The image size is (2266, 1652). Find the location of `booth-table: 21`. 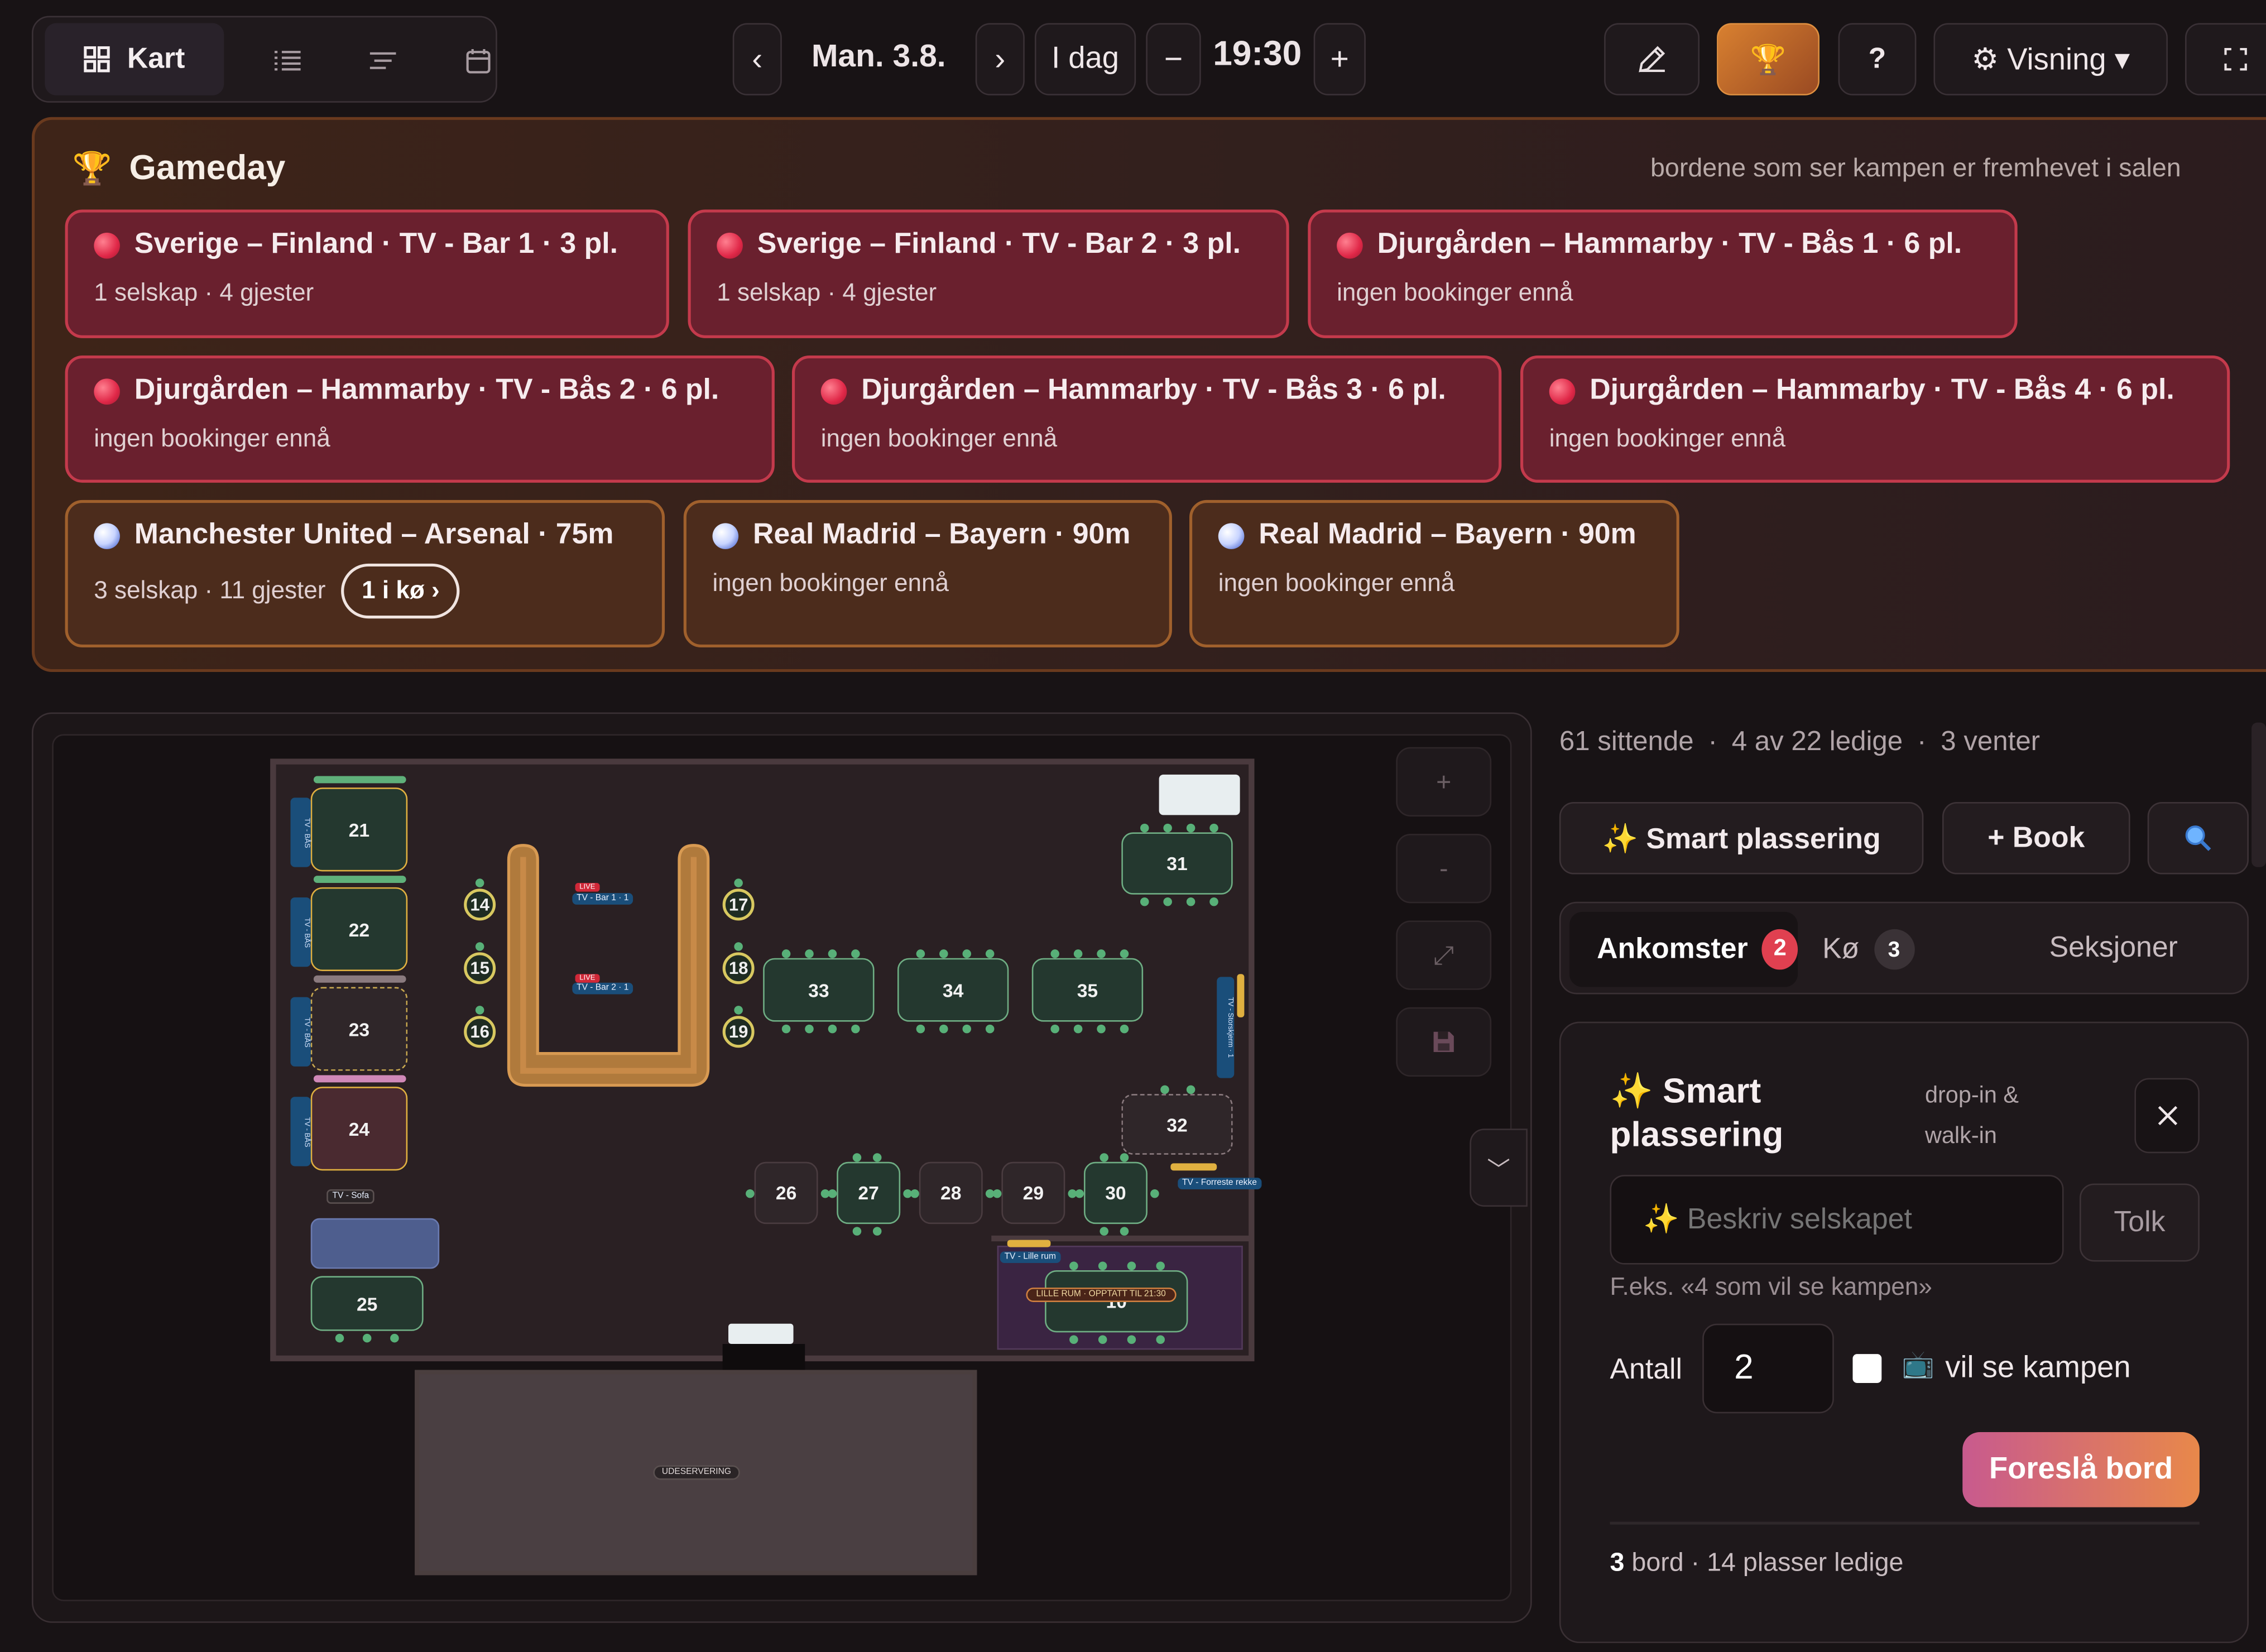

booth-table: 21 is located at coordinates (359, 829).